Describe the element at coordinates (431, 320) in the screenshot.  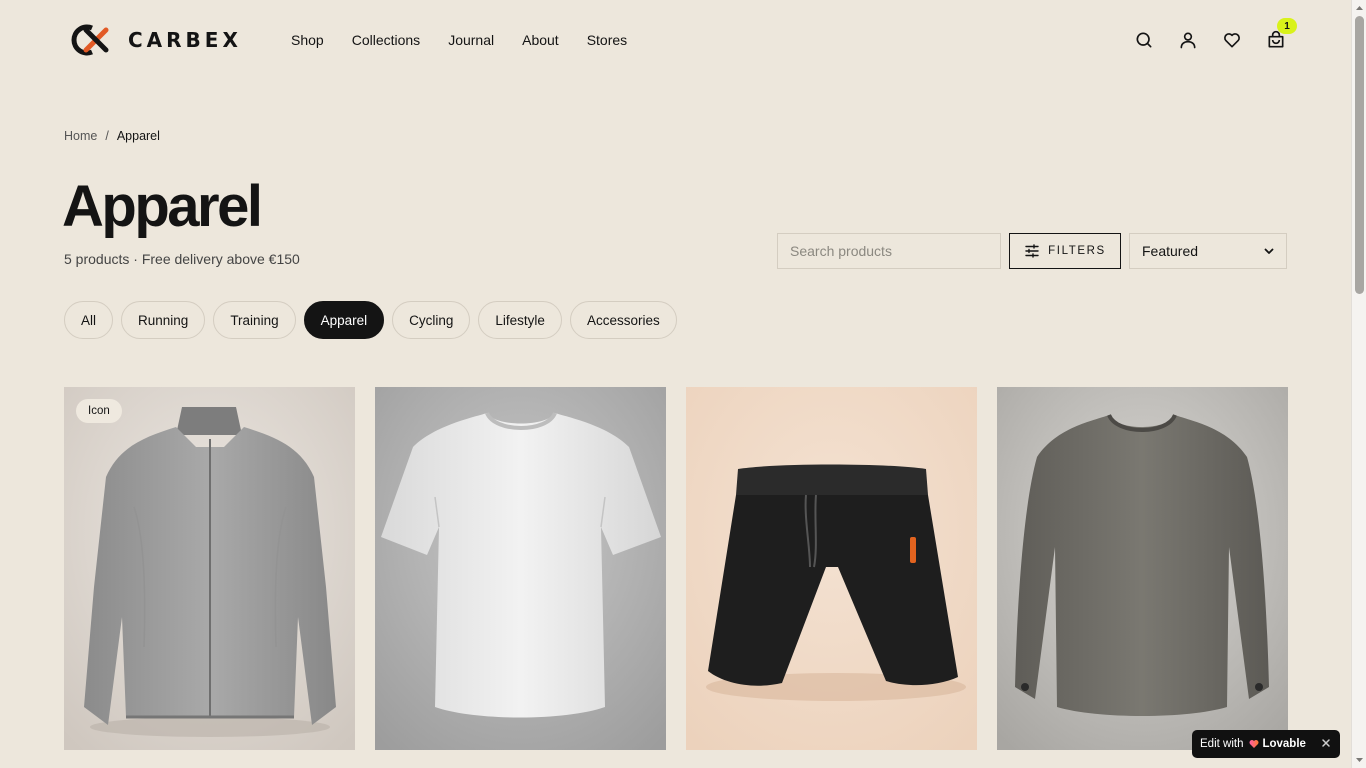
I see `category-pill-cycling: Cycling` at that location.